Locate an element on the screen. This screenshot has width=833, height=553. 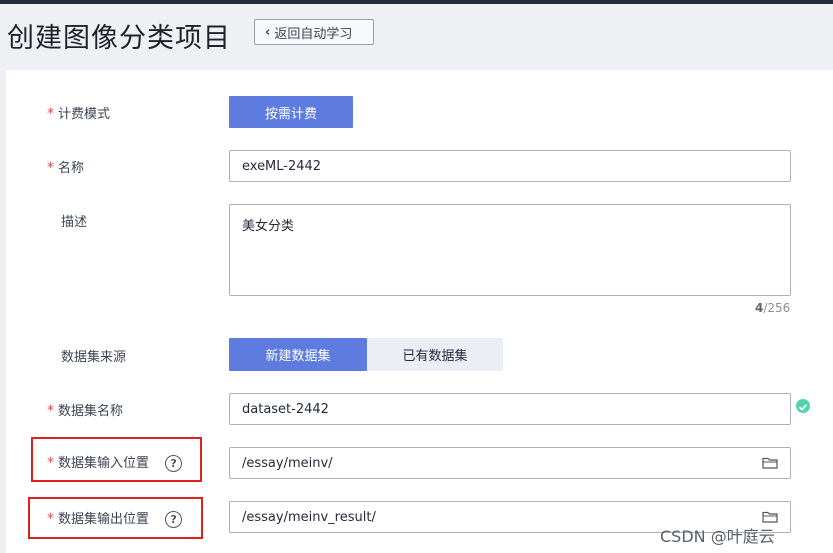
back-to-auto-learning-button: ‹ 返回自动学习 is located at coordinates (314, 32).